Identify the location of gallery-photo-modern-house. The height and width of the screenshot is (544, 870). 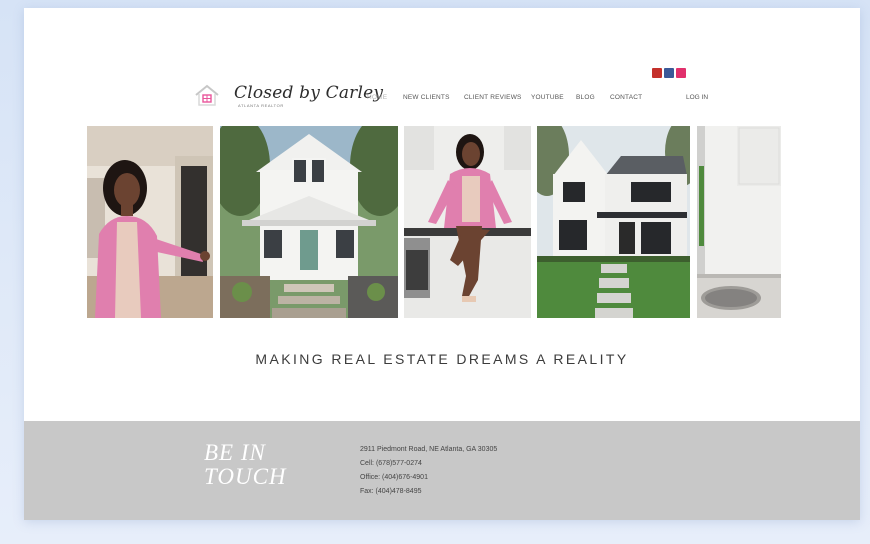
(613, 222).